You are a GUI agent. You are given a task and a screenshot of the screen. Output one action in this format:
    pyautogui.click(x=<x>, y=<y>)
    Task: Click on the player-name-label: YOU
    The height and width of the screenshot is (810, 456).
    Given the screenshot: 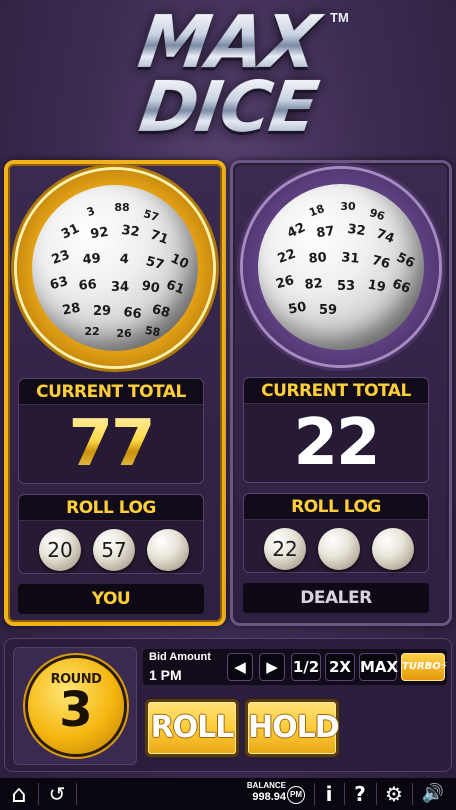 What is the action you would take?
    pyautogui.click(x=111, y=599)
    